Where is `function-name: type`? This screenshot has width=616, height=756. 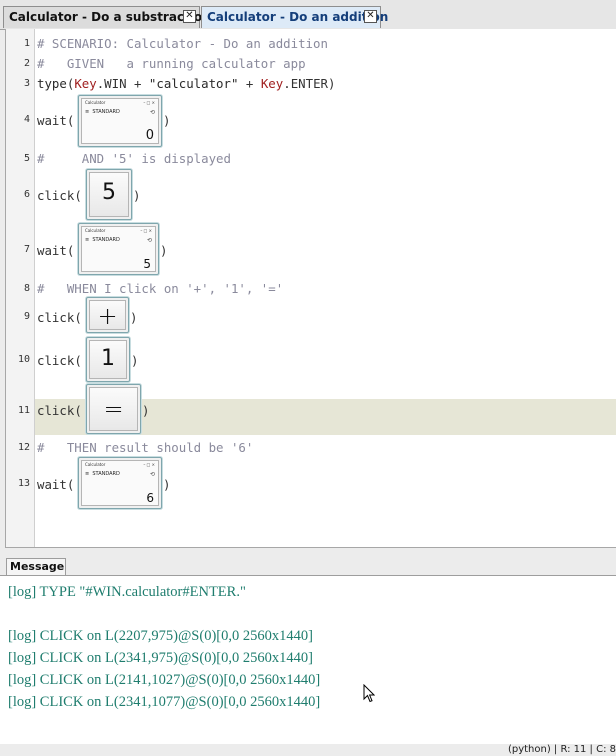
function-name: type is located at coordinates (52, 83).